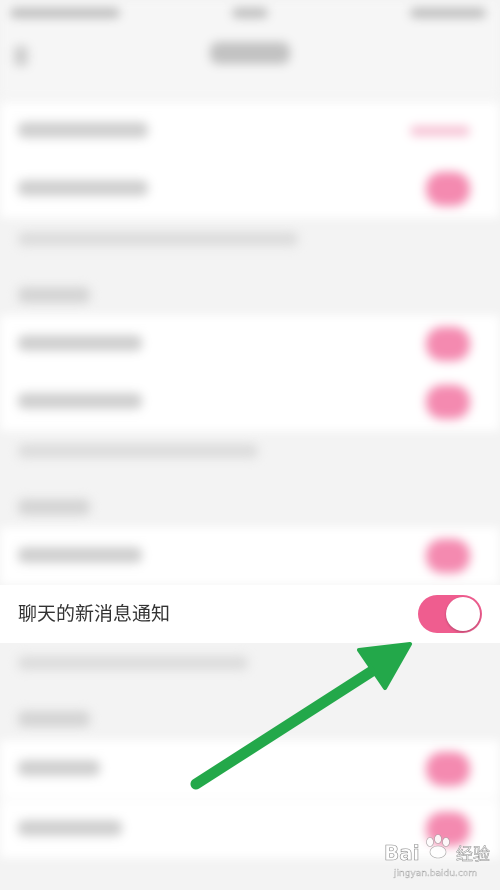  Describe the element at coordinates (435, 874) in the screenshot. I see `watermark-url: jingyan.baidu.com` at that location.